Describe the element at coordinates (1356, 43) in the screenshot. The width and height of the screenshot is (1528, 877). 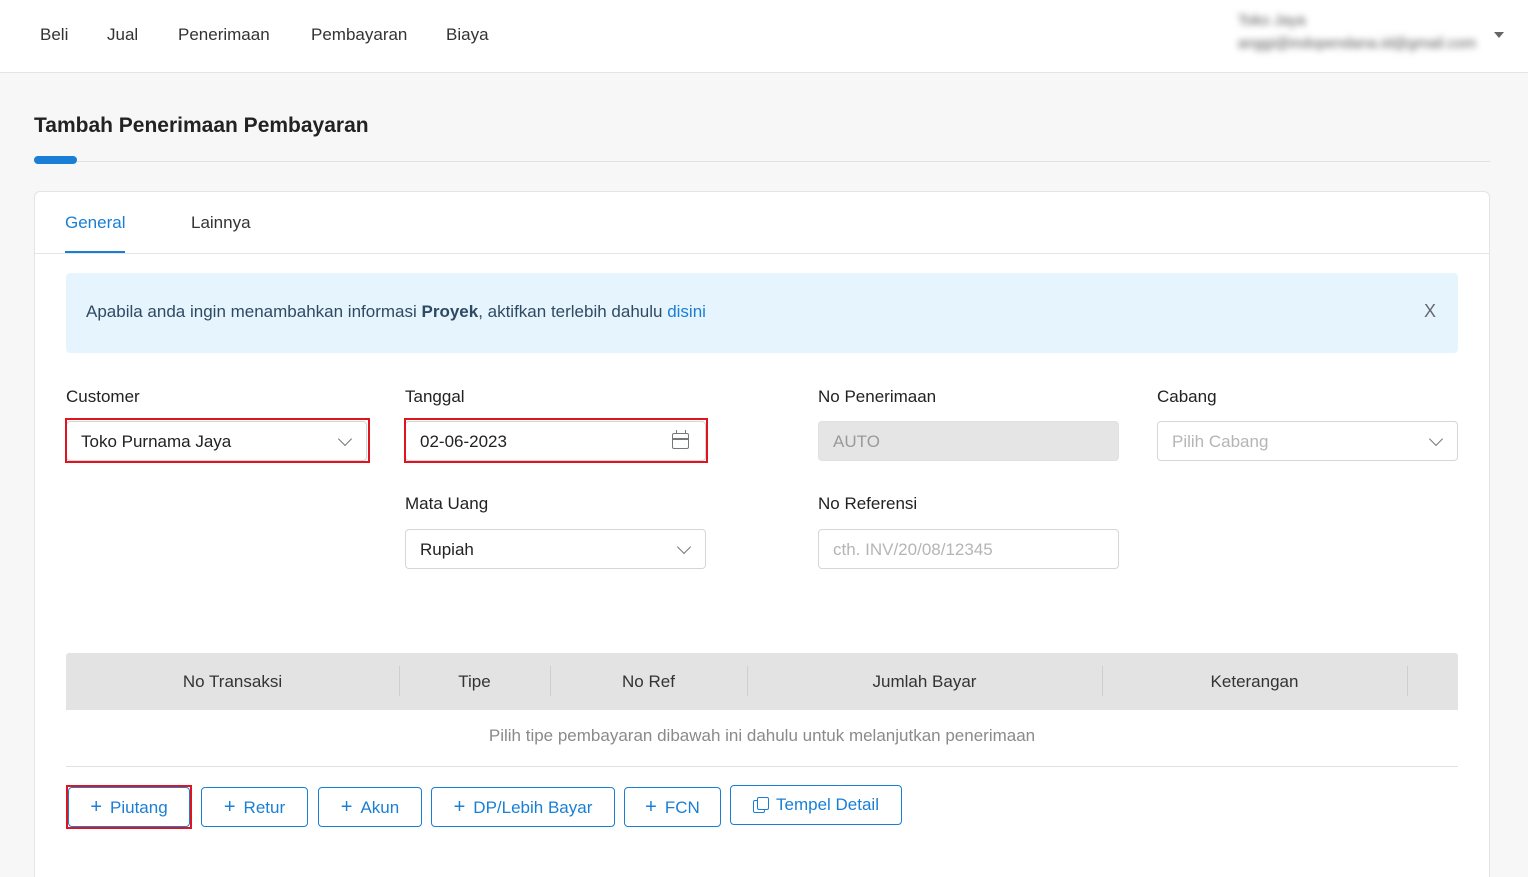
I see `user-email: anggi@indopendana.id@gmail.com` at that location.